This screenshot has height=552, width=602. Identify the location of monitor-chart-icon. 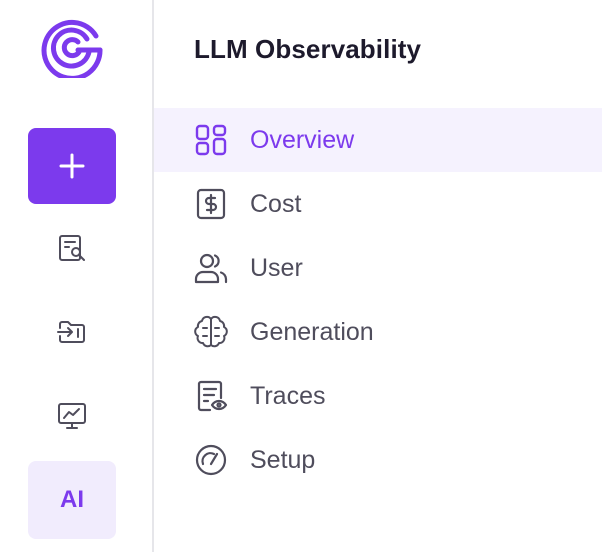
(72, 416).